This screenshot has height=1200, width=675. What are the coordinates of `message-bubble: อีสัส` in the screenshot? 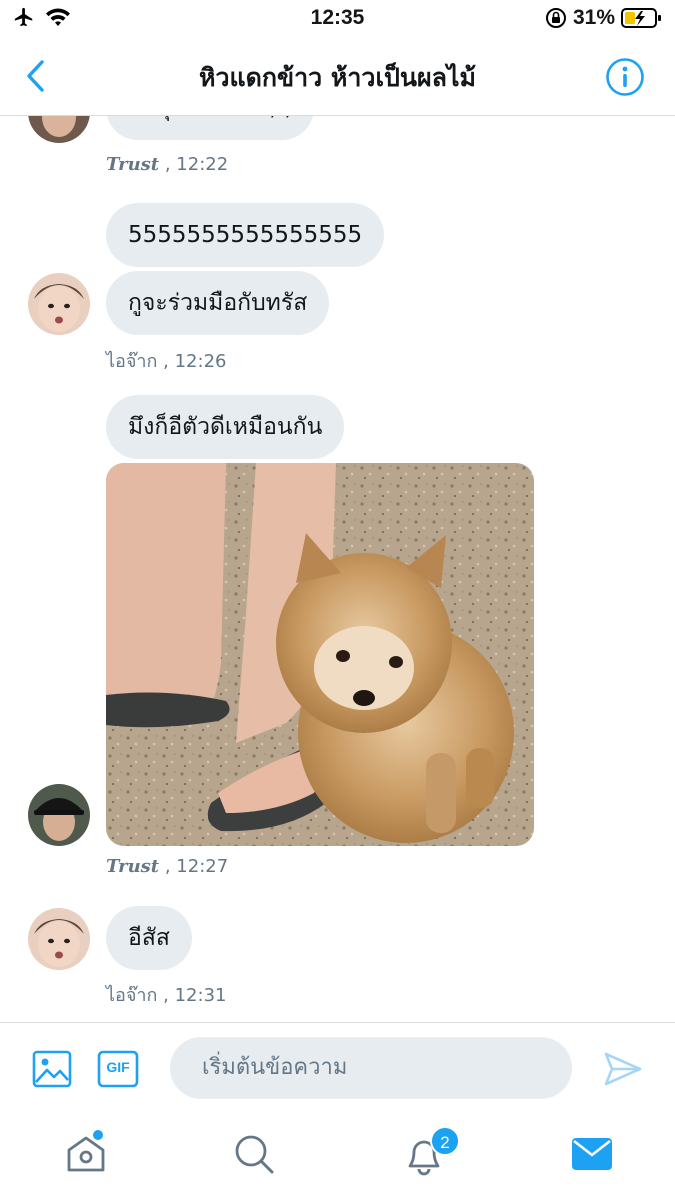 It's located at (149, 938).